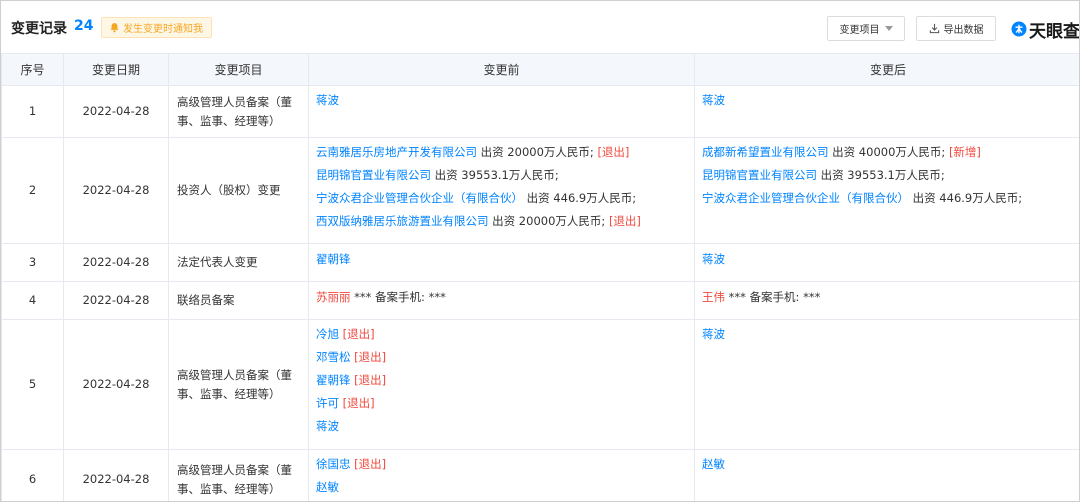 The image size is (1080, 502). What do you see at coordinates (114, 28) in the screenshot?
I see `bell-icon` at bounding box center [114, 28].